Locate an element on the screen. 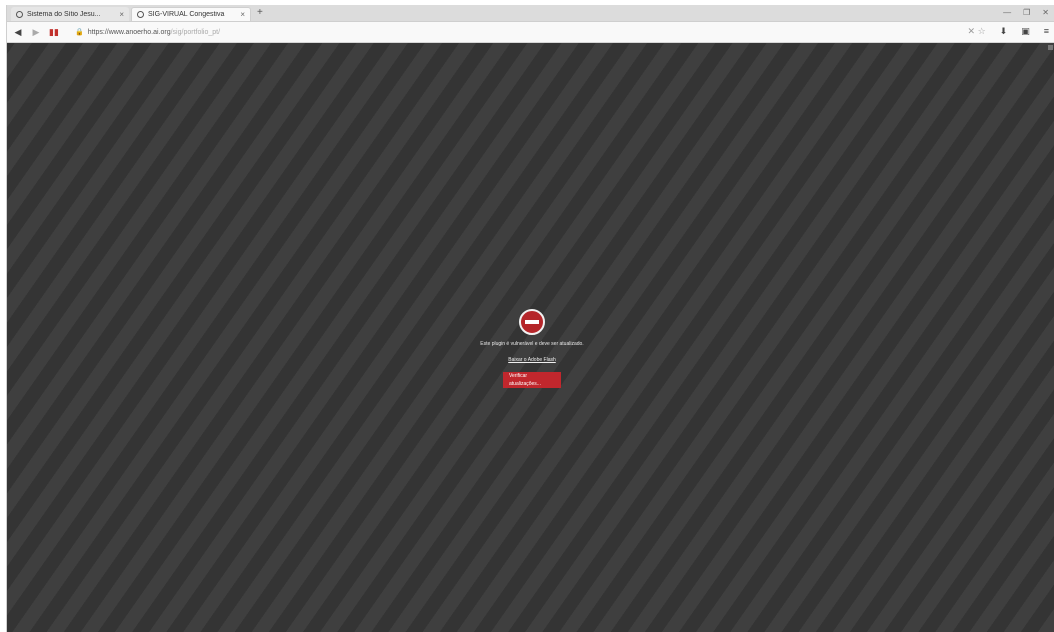 The image size is (1054, 632). minimize-button: — is located at coordinates (1007, 13).